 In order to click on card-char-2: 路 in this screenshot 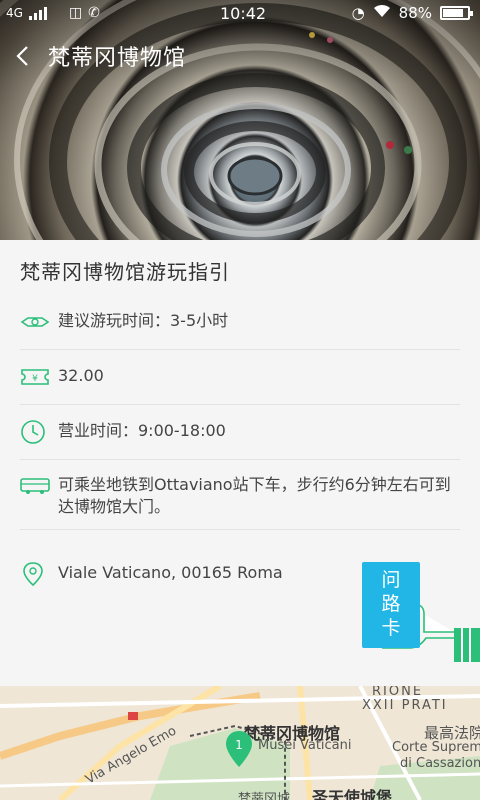, I will do `click(391, 604)`.